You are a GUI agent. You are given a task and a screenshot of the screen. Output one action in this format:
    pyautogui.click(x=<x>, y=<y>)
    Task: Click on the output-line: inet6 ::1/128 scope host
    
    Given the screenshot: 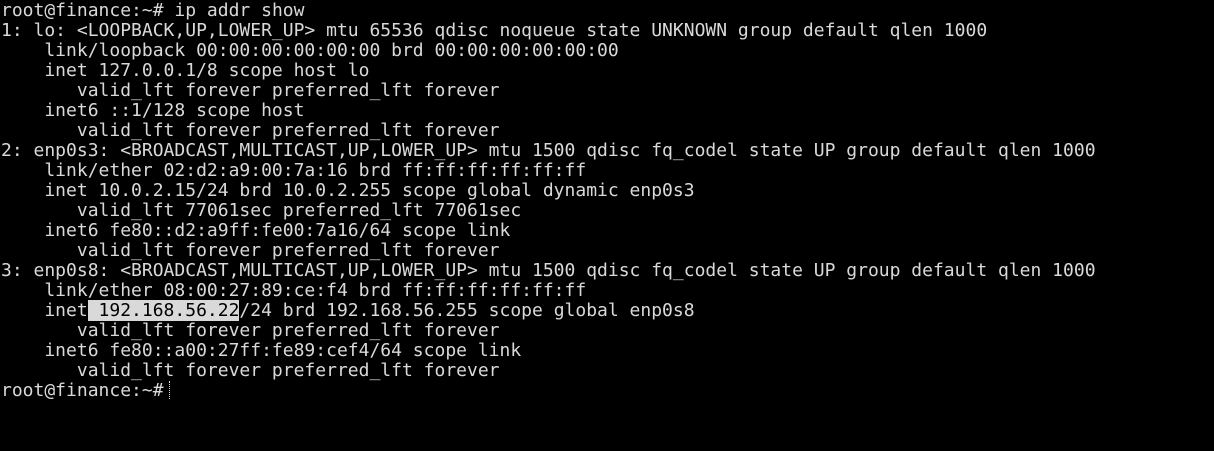 What is the action you would take?
    pyautogui.click(x=153, y=110)
    